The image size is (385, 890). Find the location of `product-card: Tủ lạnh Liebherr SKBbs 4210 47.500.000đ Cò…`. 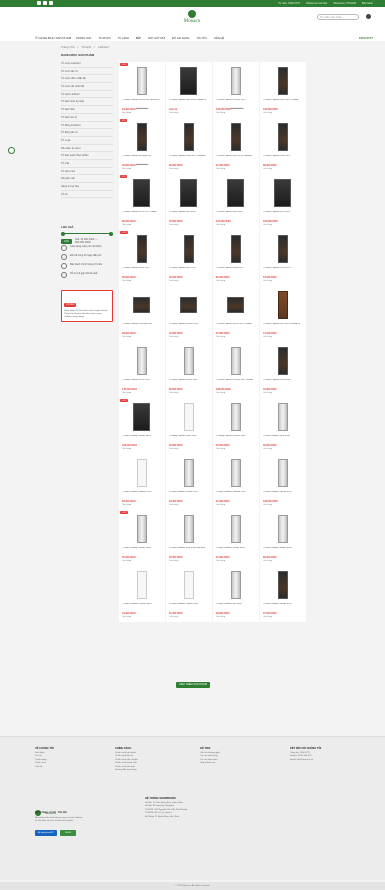

product-card: Tủ lạnh Liebherr SKBbs 4210 47.500.000đ Cò… is located at coordinates (283, 594).